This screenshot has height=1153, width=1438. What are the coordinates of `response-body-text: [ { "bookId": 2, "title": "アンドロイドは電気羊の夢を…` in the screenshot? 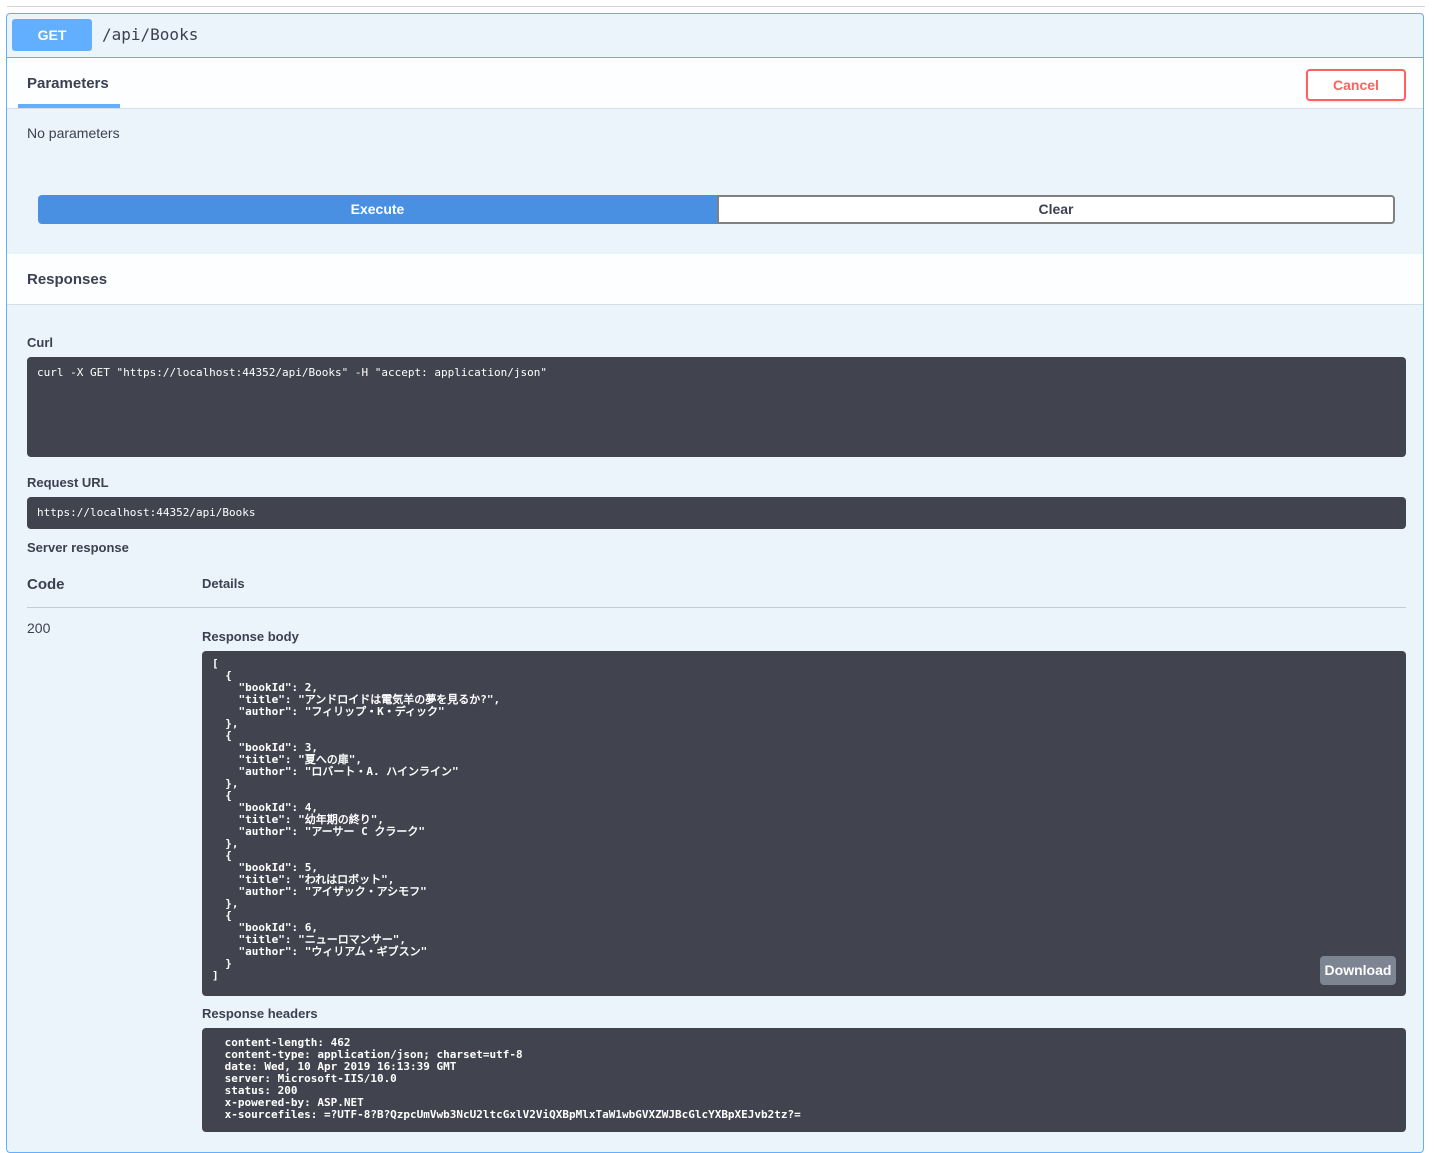 It's located at (356, 819).